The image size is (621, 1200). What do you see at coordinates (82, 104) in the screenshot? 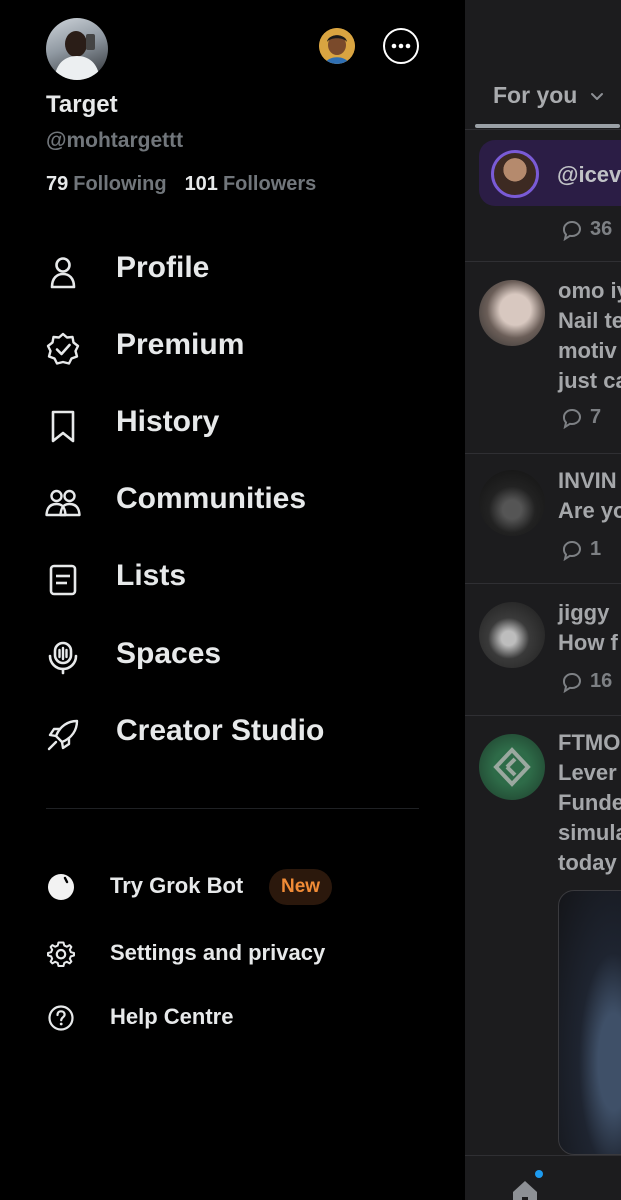
I see `profile-display-name: Target` at bounding box center [82, 104].